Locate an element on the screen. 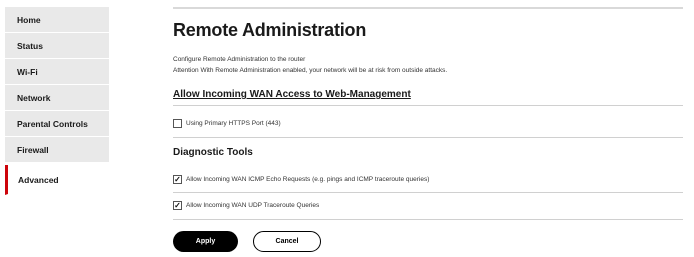 The height and width of the screenshot is (257, 694). sidebar-item-wifi: Wi-Fi is located at coordinates (57, 72).